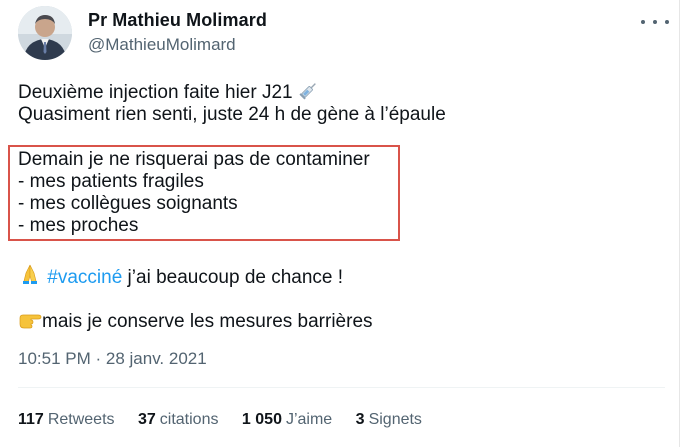 Image resolution: width=680 pixels, height=447 pixels. What do you see at coordinates (233, 277) in the screenshot?
I see `tweet-line-5-text: j’ai beaucoup de chance !` at bounding box center [233, 277].